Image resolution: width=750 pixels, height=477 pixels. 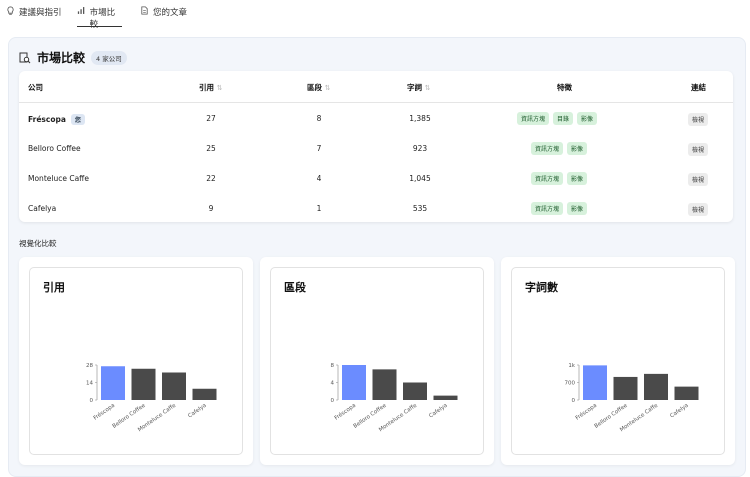 What do you see at coordinates (563, 118) in the screenshot?
I see `feature-tag: 目錄` at bounding box center [563, 118].